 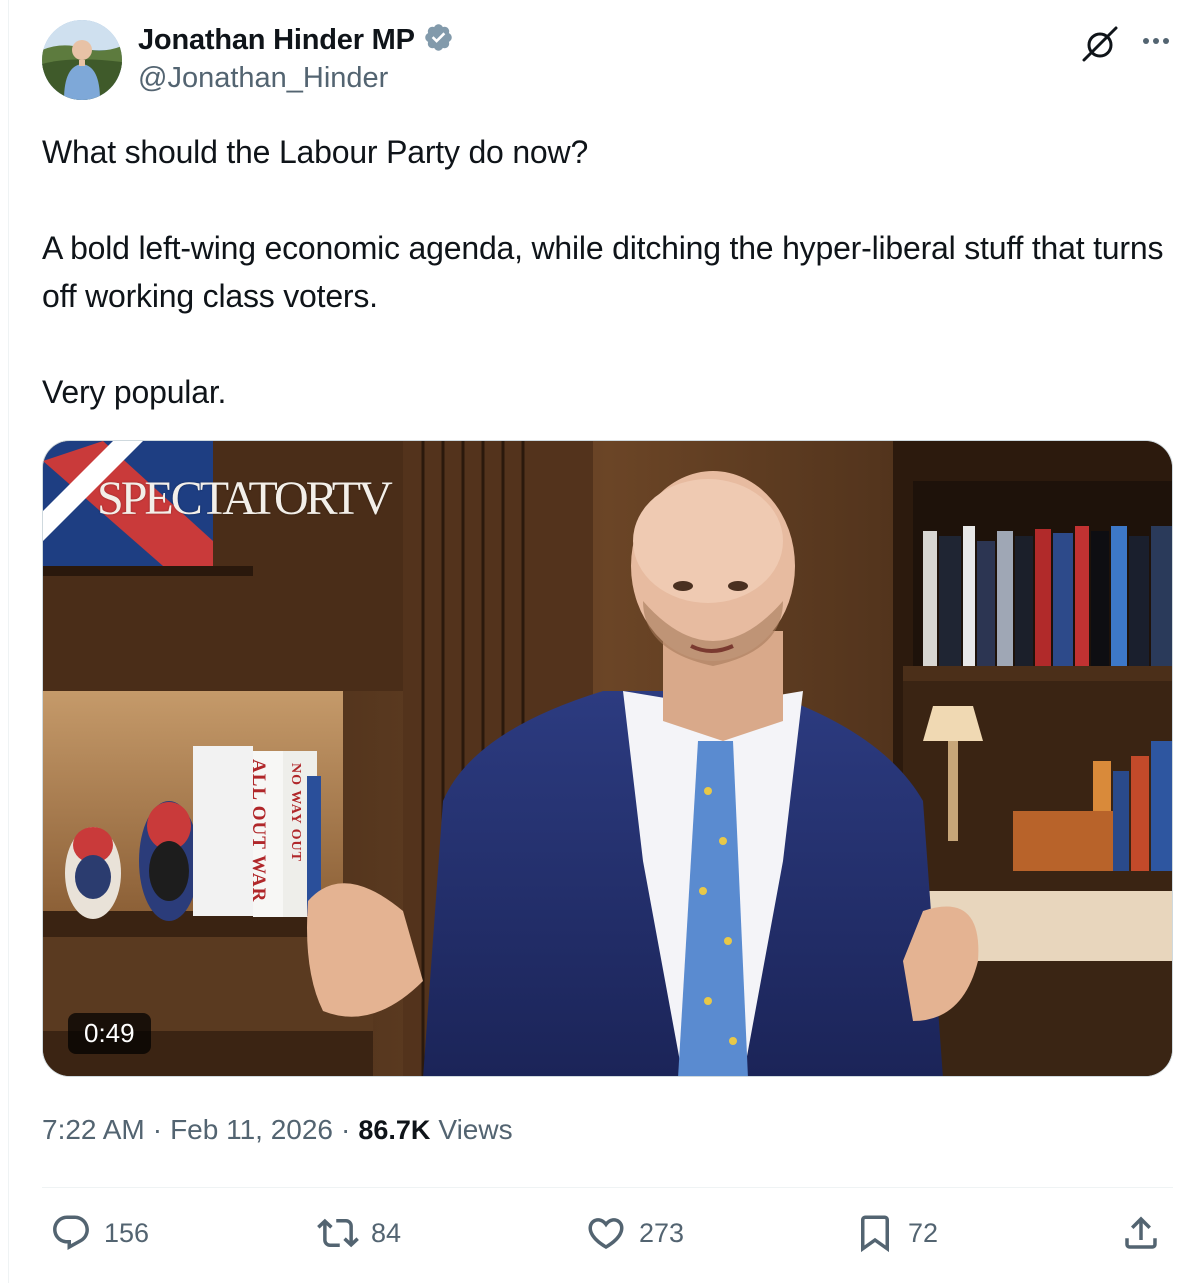 What do you see at coordinates (263, 78) in the screenshot?
I see `author-handle: @Jonathan_Hinder` at bounding box center [263, 78].